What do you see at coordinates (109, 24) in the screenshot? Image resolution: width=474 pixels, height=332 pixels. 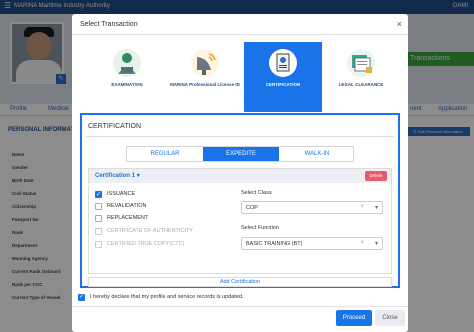 I see `modal-title: Select Transaction` at bounding box center [109, 24].